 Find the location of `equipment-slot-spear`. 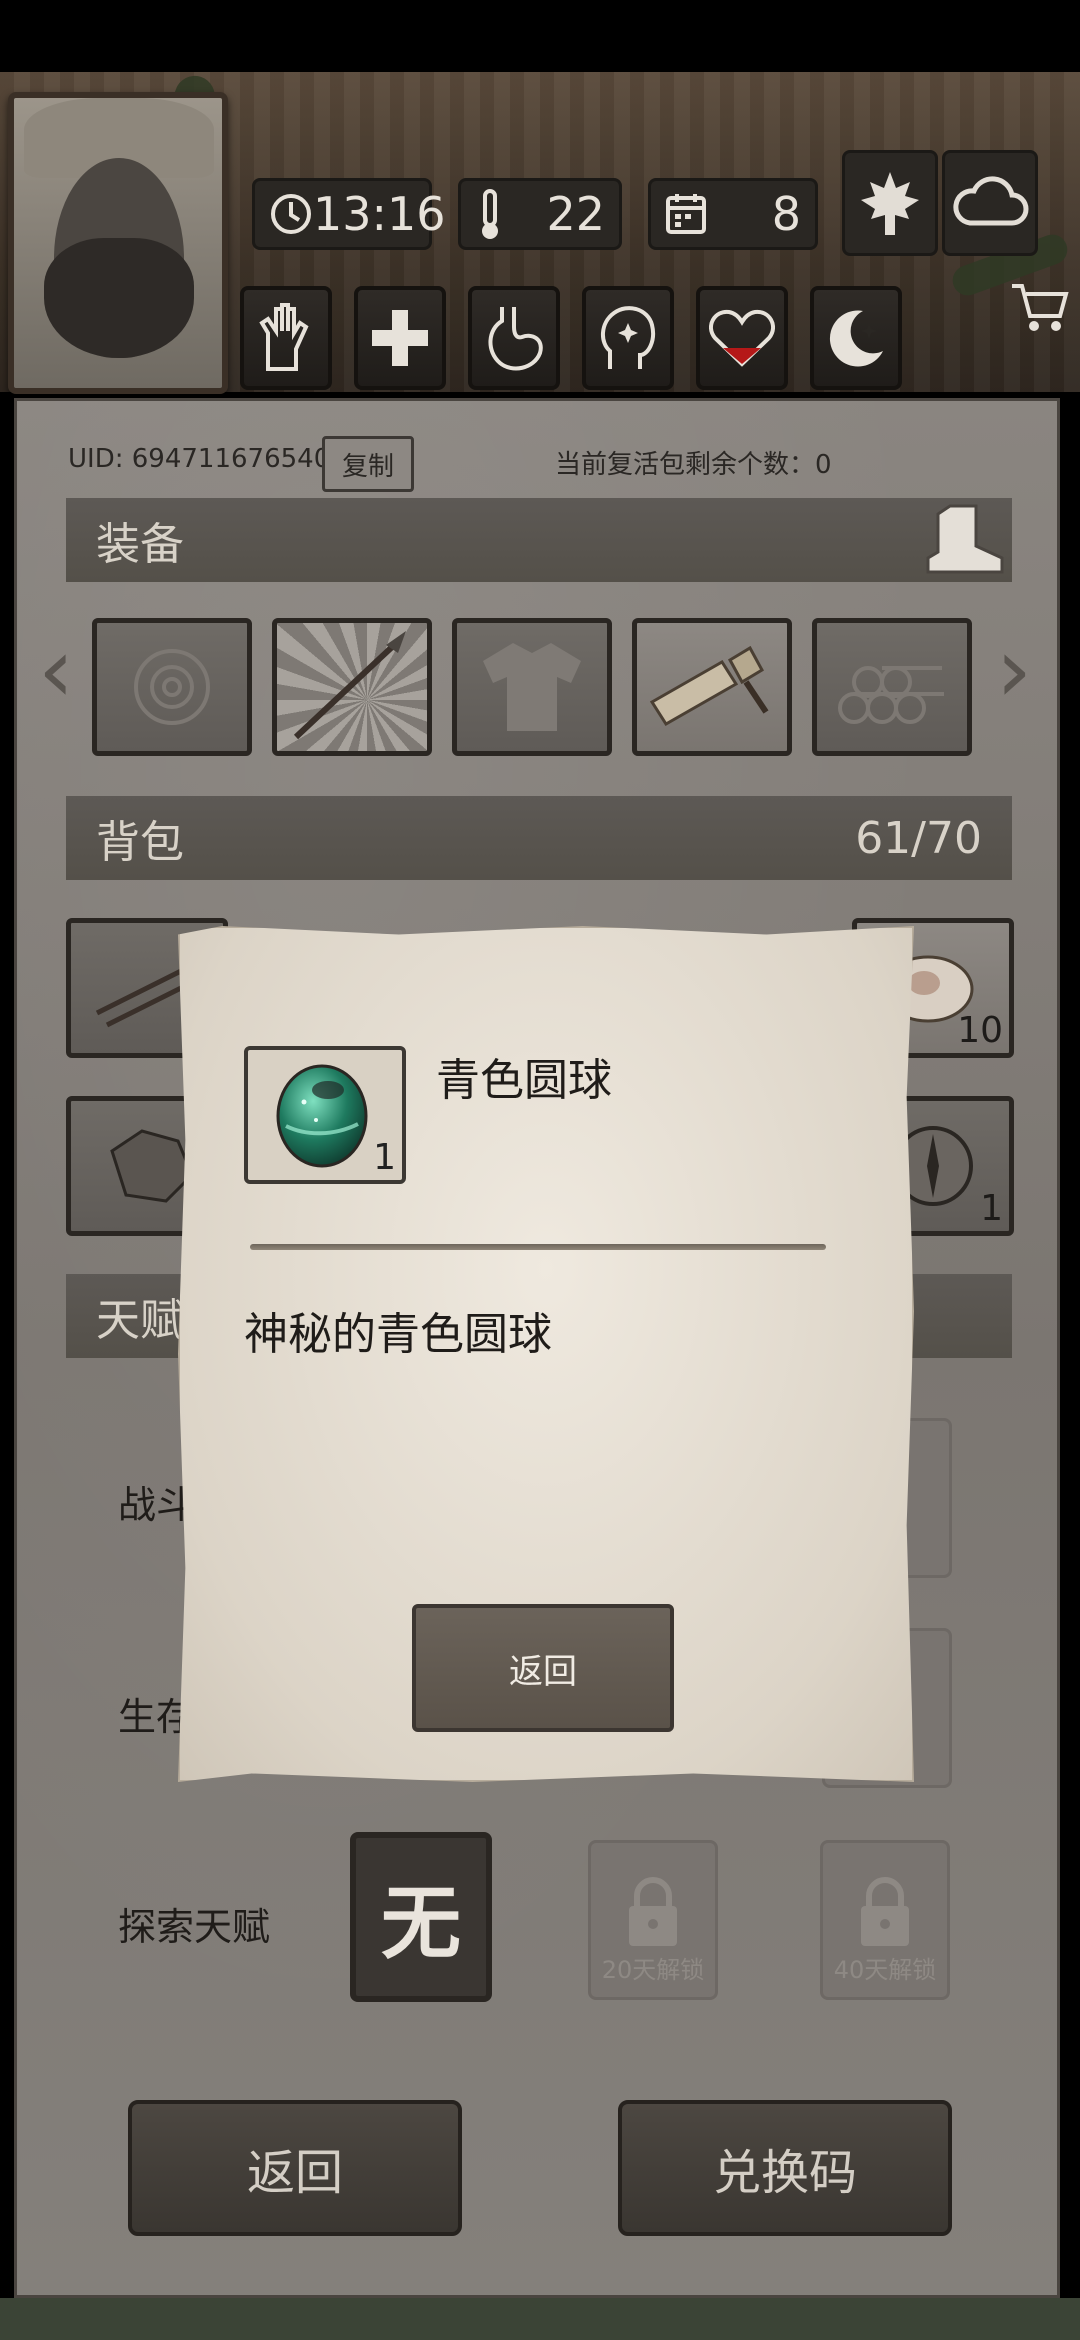

equipment-slot-spear is located at coordinates (352, 687).